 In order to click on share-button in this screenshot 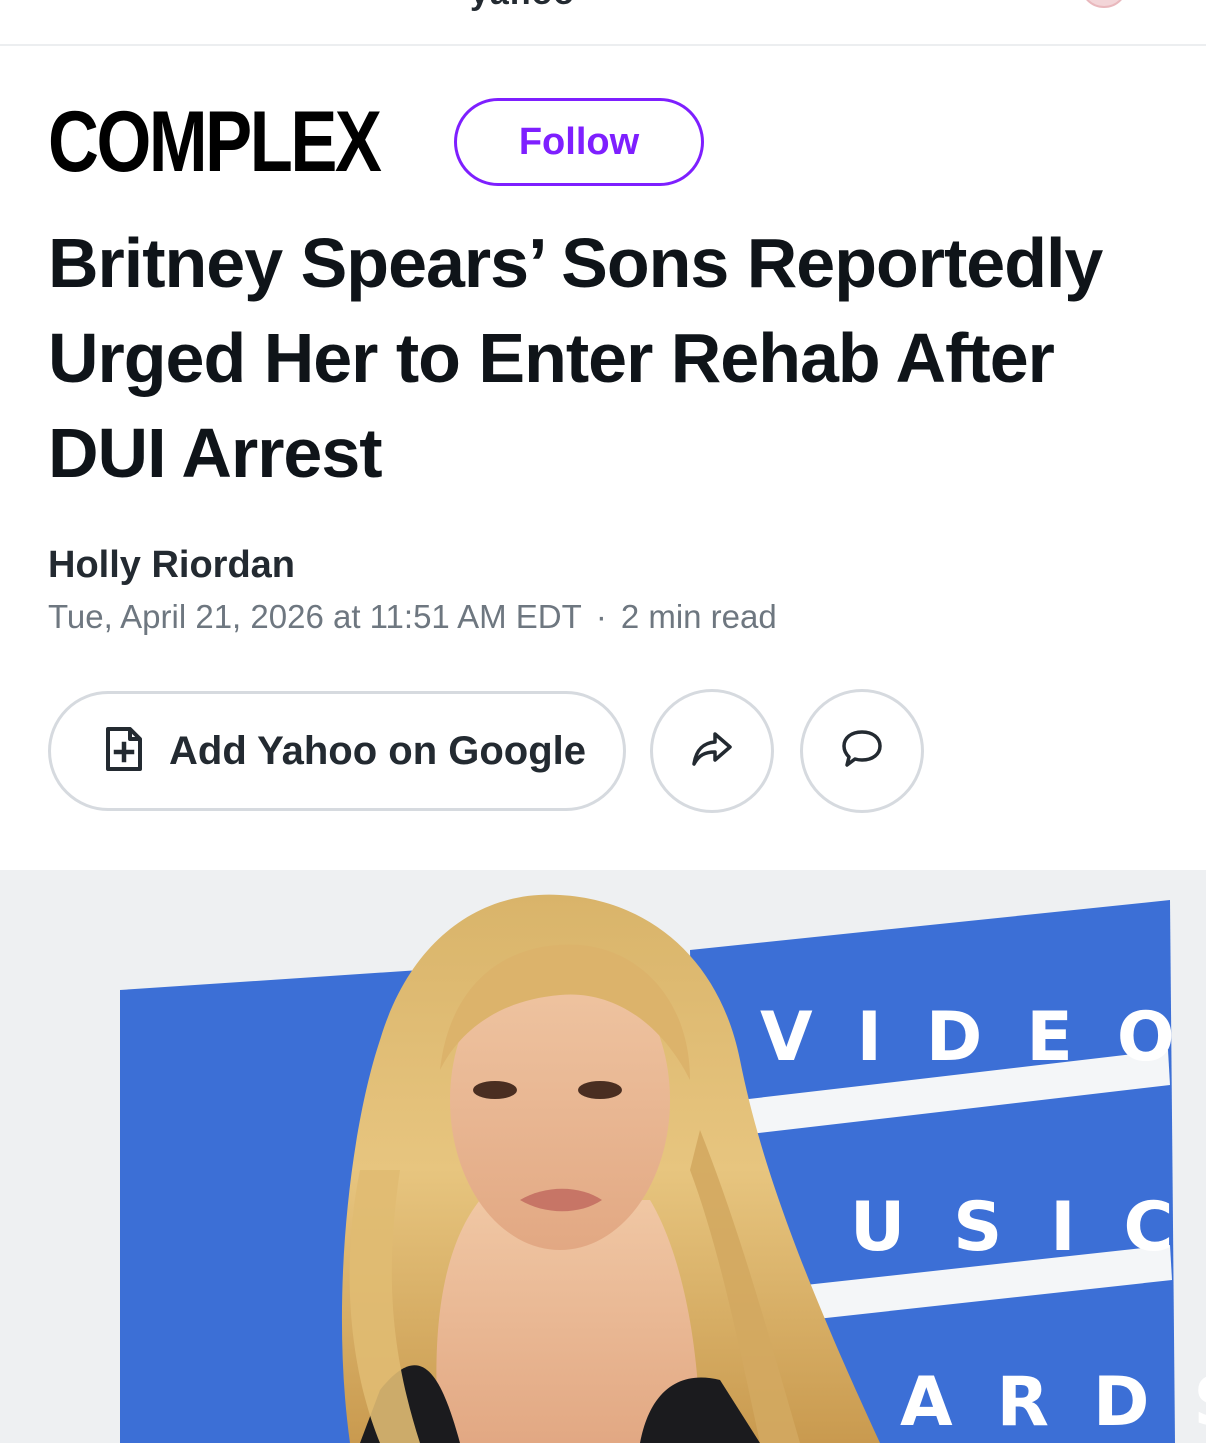, I will do `click(712, 751)`.